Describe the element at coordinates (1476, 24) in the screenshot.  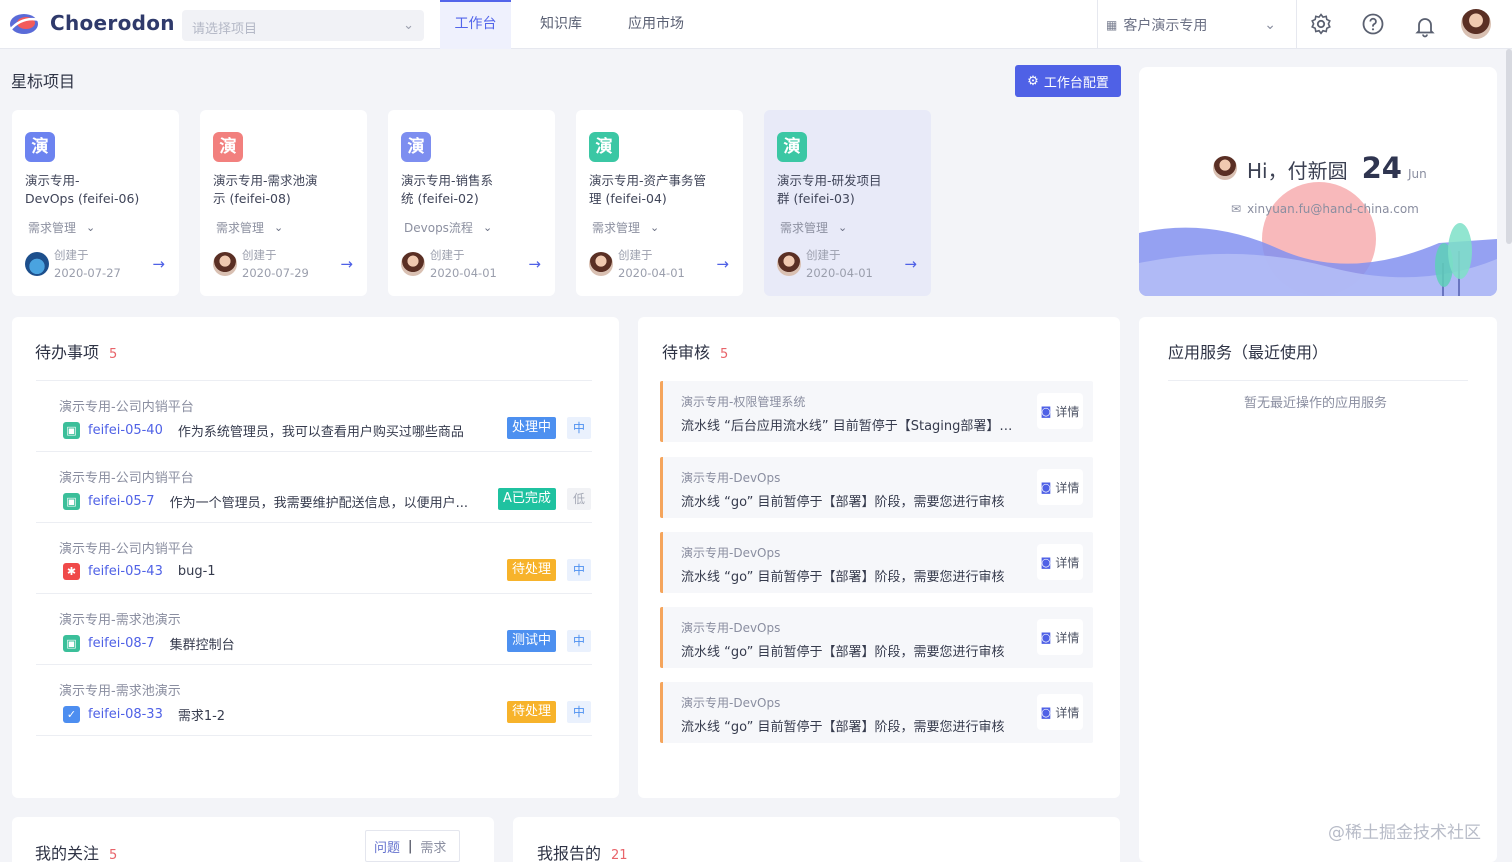
I see `user-avatar` at that location.